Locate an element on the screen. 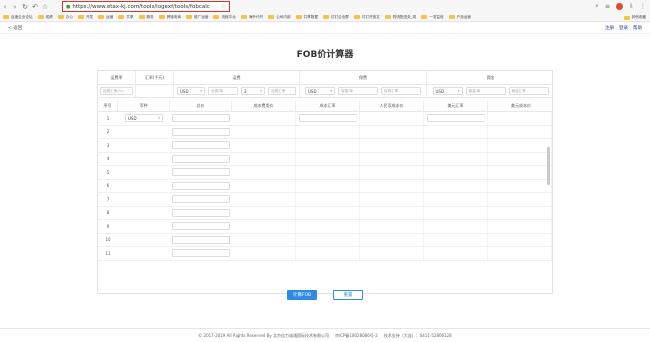 This screenshot has height=342, width=650. undo-icon: ↶ is located at coordinates (35, 6).